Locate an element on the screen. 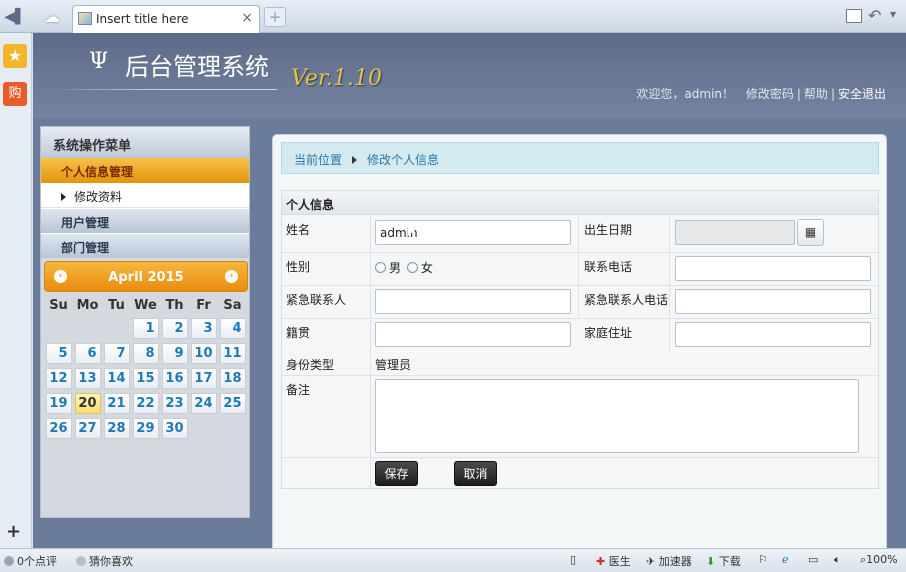 The image size is (906, 572). calendar-day: 19 is located at coordinates (58, 403).